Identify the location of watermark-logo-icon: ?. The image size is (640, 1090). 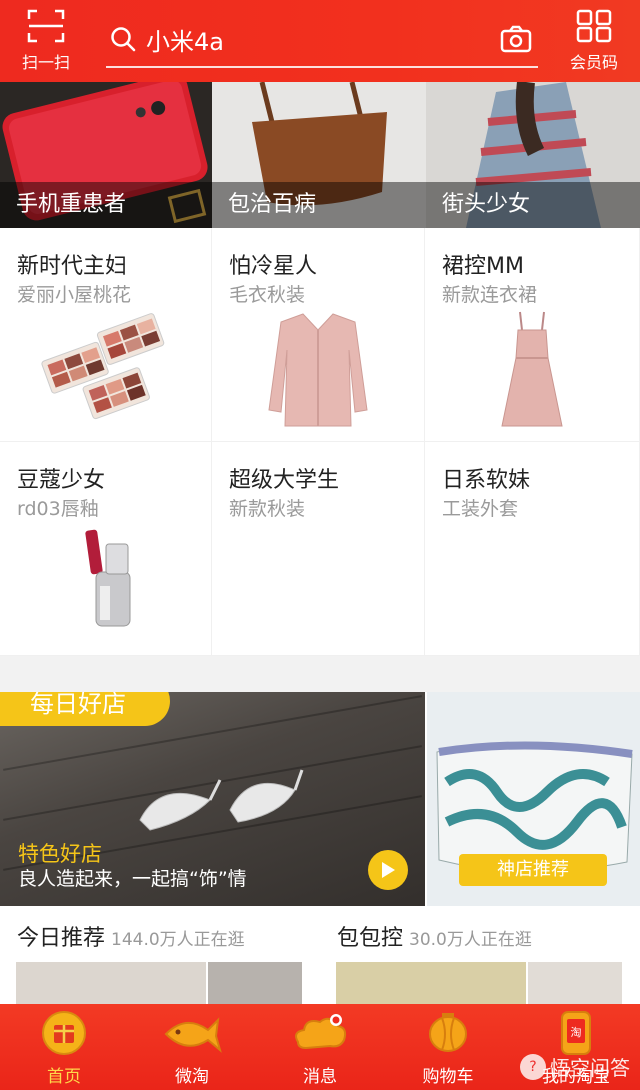
(533, 1066).